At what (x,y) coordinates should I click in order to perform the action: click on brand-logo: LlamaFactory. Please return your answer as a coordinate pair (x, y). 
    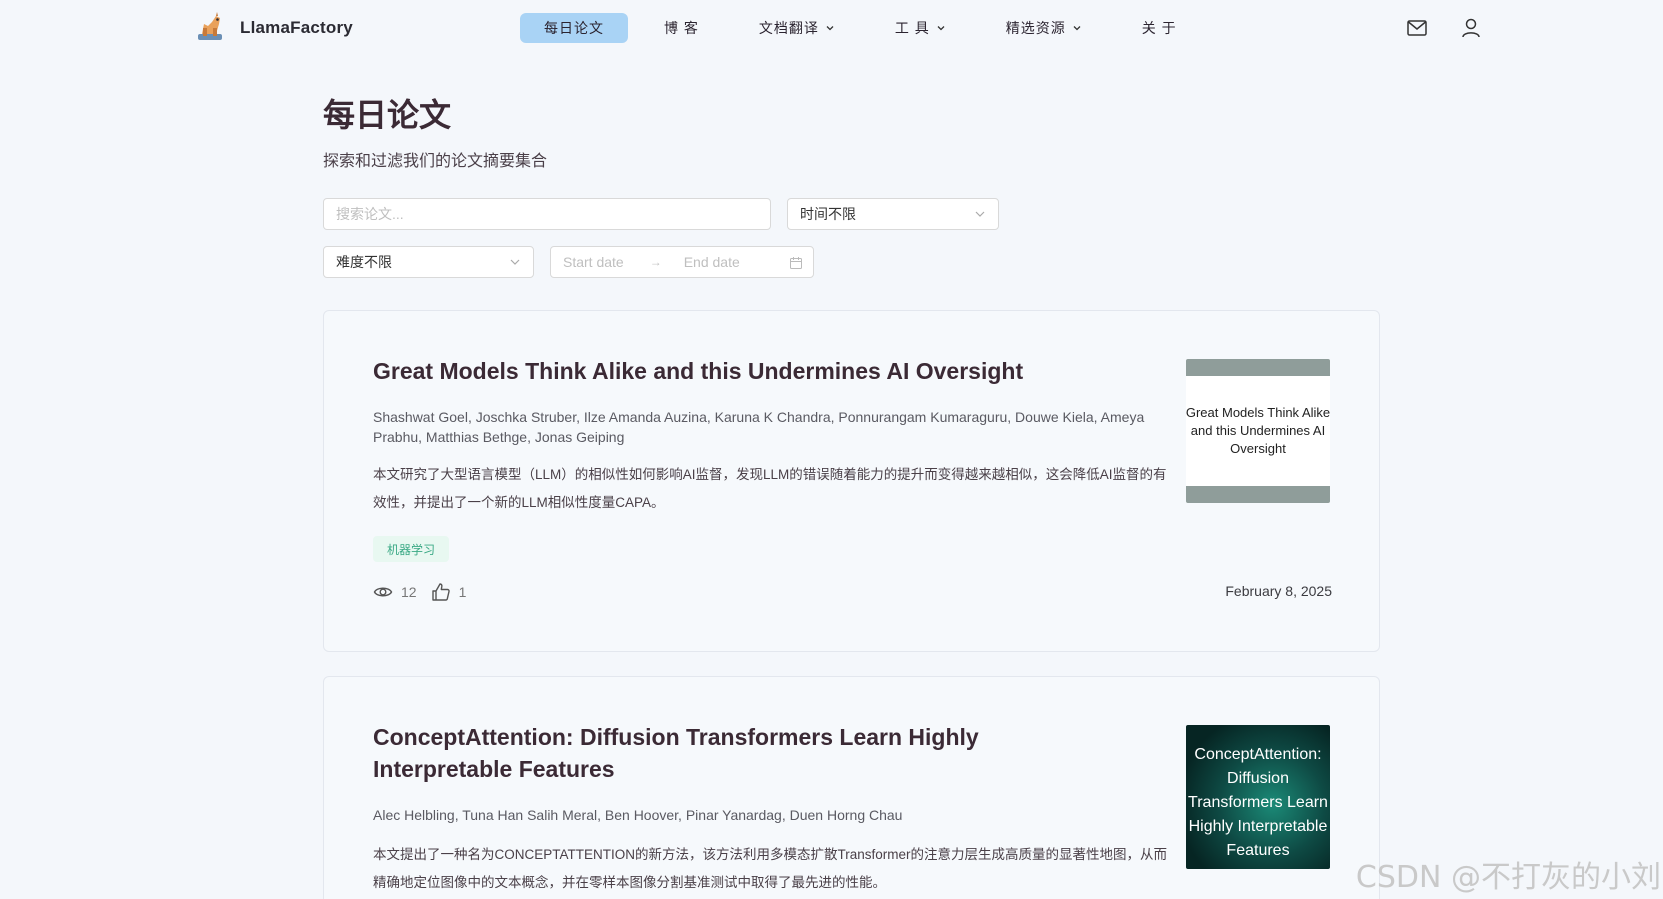
    Looking at the image, I should click on (273, 28).